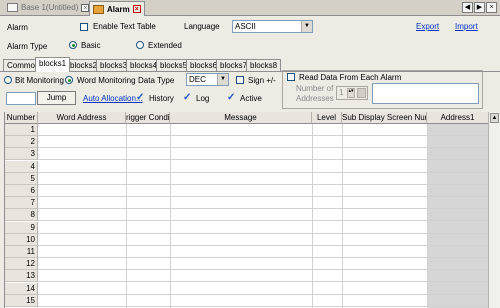 The image size is (500, 308). What do you see at coordinates (264, 65) in the screenshot?
I see `tab-blocks8: blocks8` at bounding box center [264, 65].